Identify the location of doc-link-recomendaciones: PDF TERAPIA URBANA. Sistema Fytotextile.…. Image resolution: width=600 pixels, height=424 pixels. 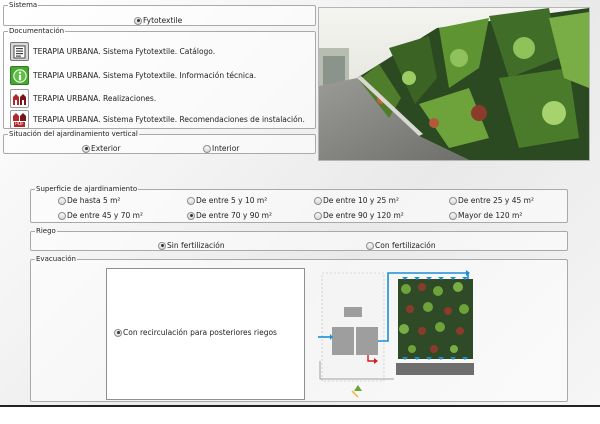
(157, 119).